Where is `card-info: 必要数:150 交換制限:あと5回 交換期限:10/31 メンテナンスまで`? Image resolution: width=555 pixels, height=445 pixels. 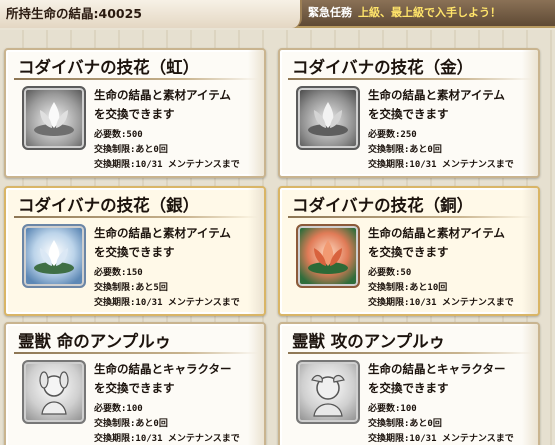 card-info: 必要数:150 交換制限:あと5回 交換期限:10/31 メンテナンスまで is located at coordinates (167, 288).